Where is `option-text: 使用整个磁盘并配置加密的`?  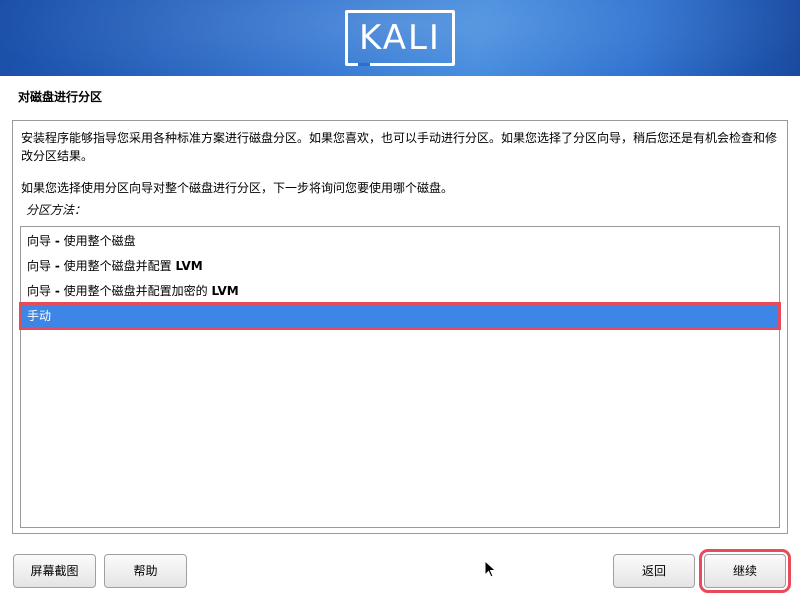 option-text: 使用整个磁盘并配置加密的 is located at coordinates (135, 291).